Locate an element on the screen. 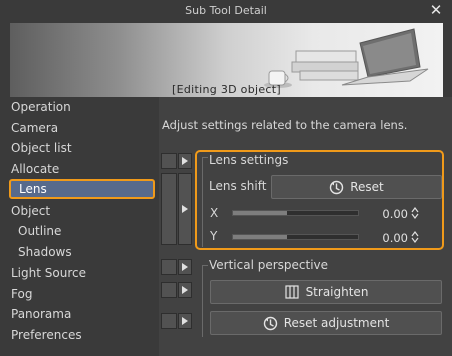 This screenshot has width=452, height=356. lens-shift-label: Lens shift is located at coordinates (238, 186).